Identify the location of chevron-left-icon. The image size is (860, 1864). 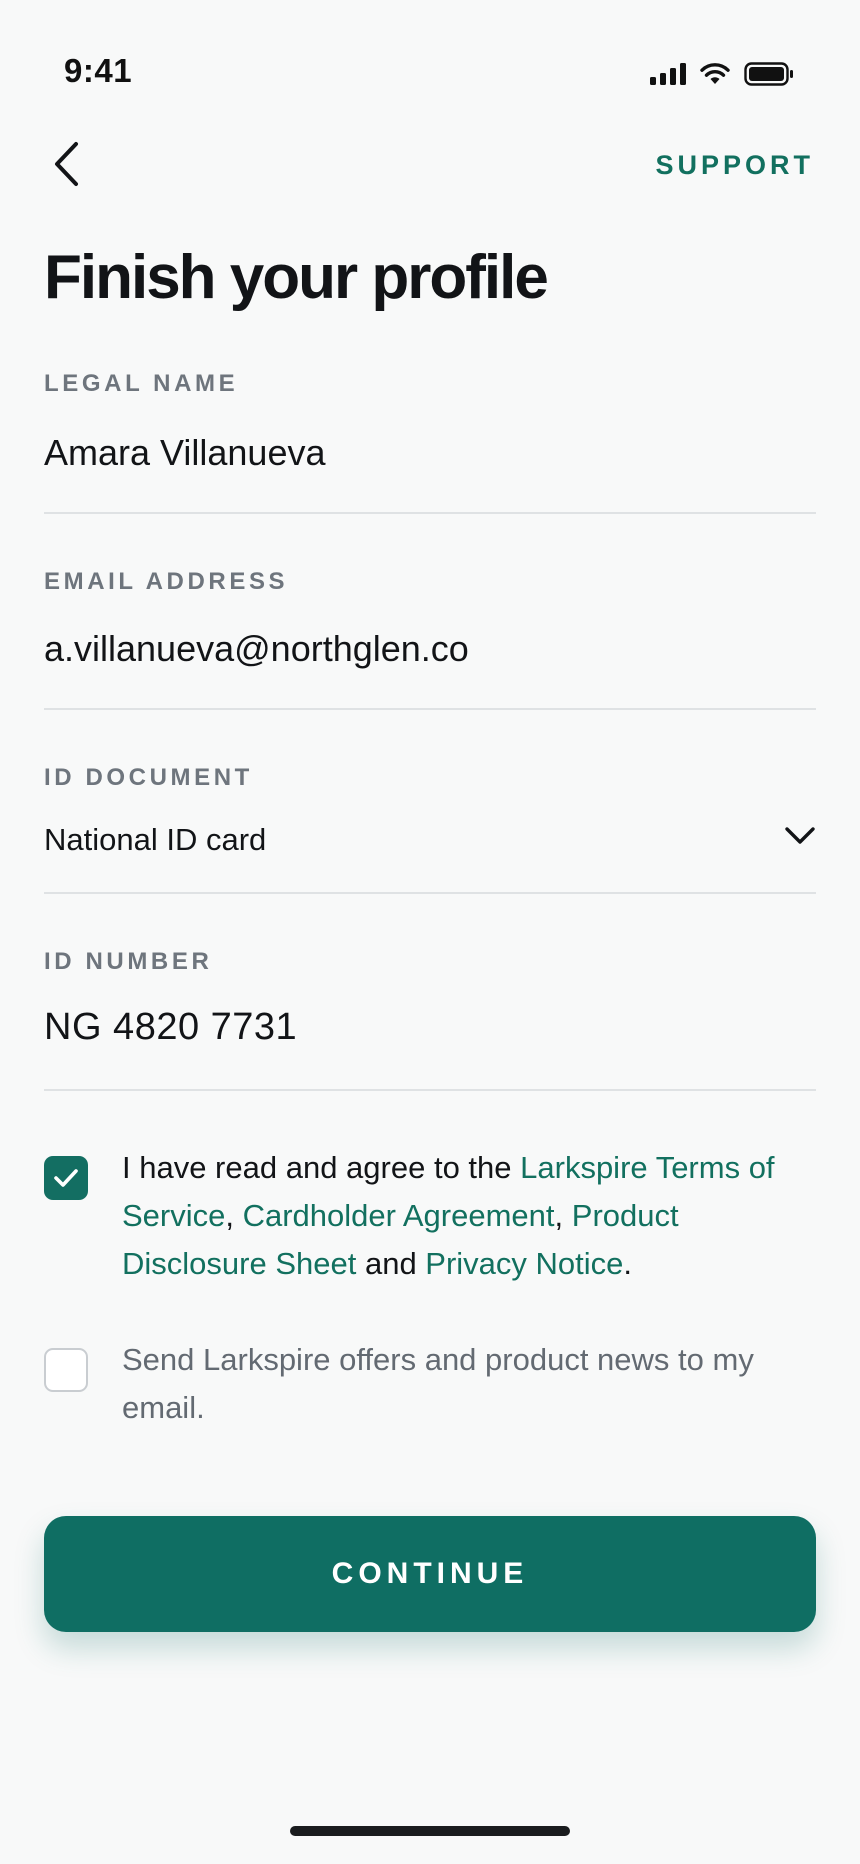
(66, 164).